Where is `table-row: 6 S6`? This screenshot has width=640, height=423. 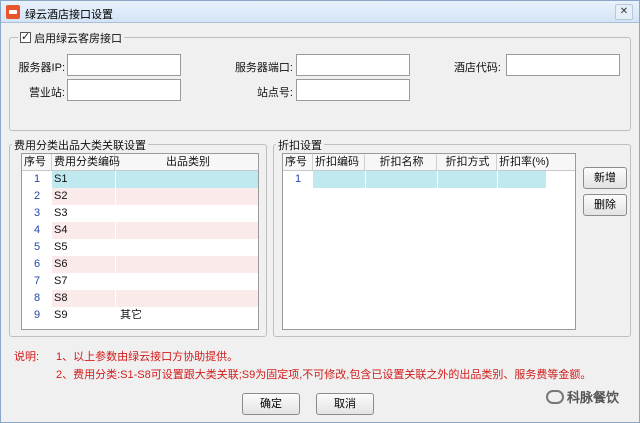
table-row: 6 S6 is located at coordinates (140, 264).